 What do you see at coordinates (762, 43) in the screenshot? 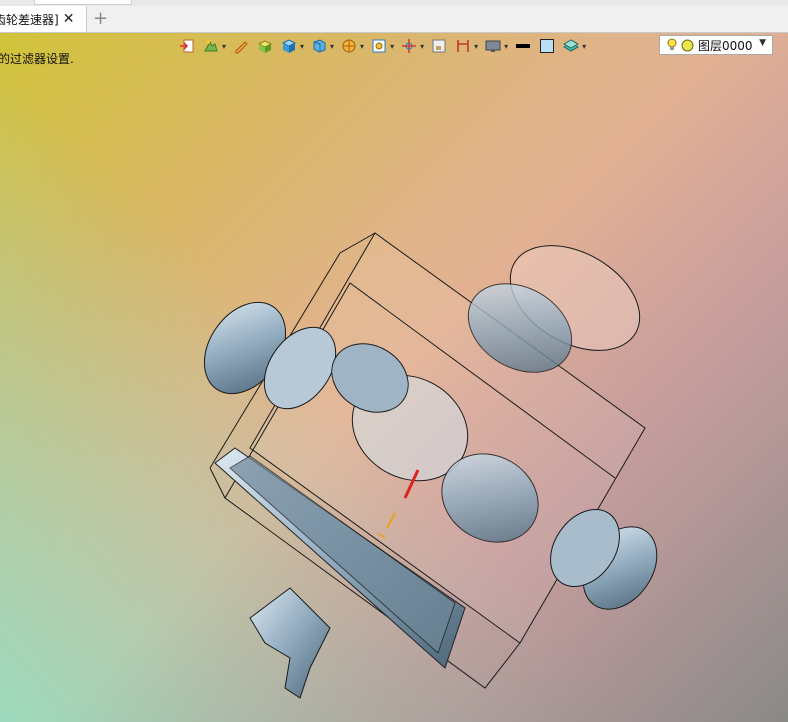
I see `chevron-down-icon: ▼` at bounding box center [762, 43].